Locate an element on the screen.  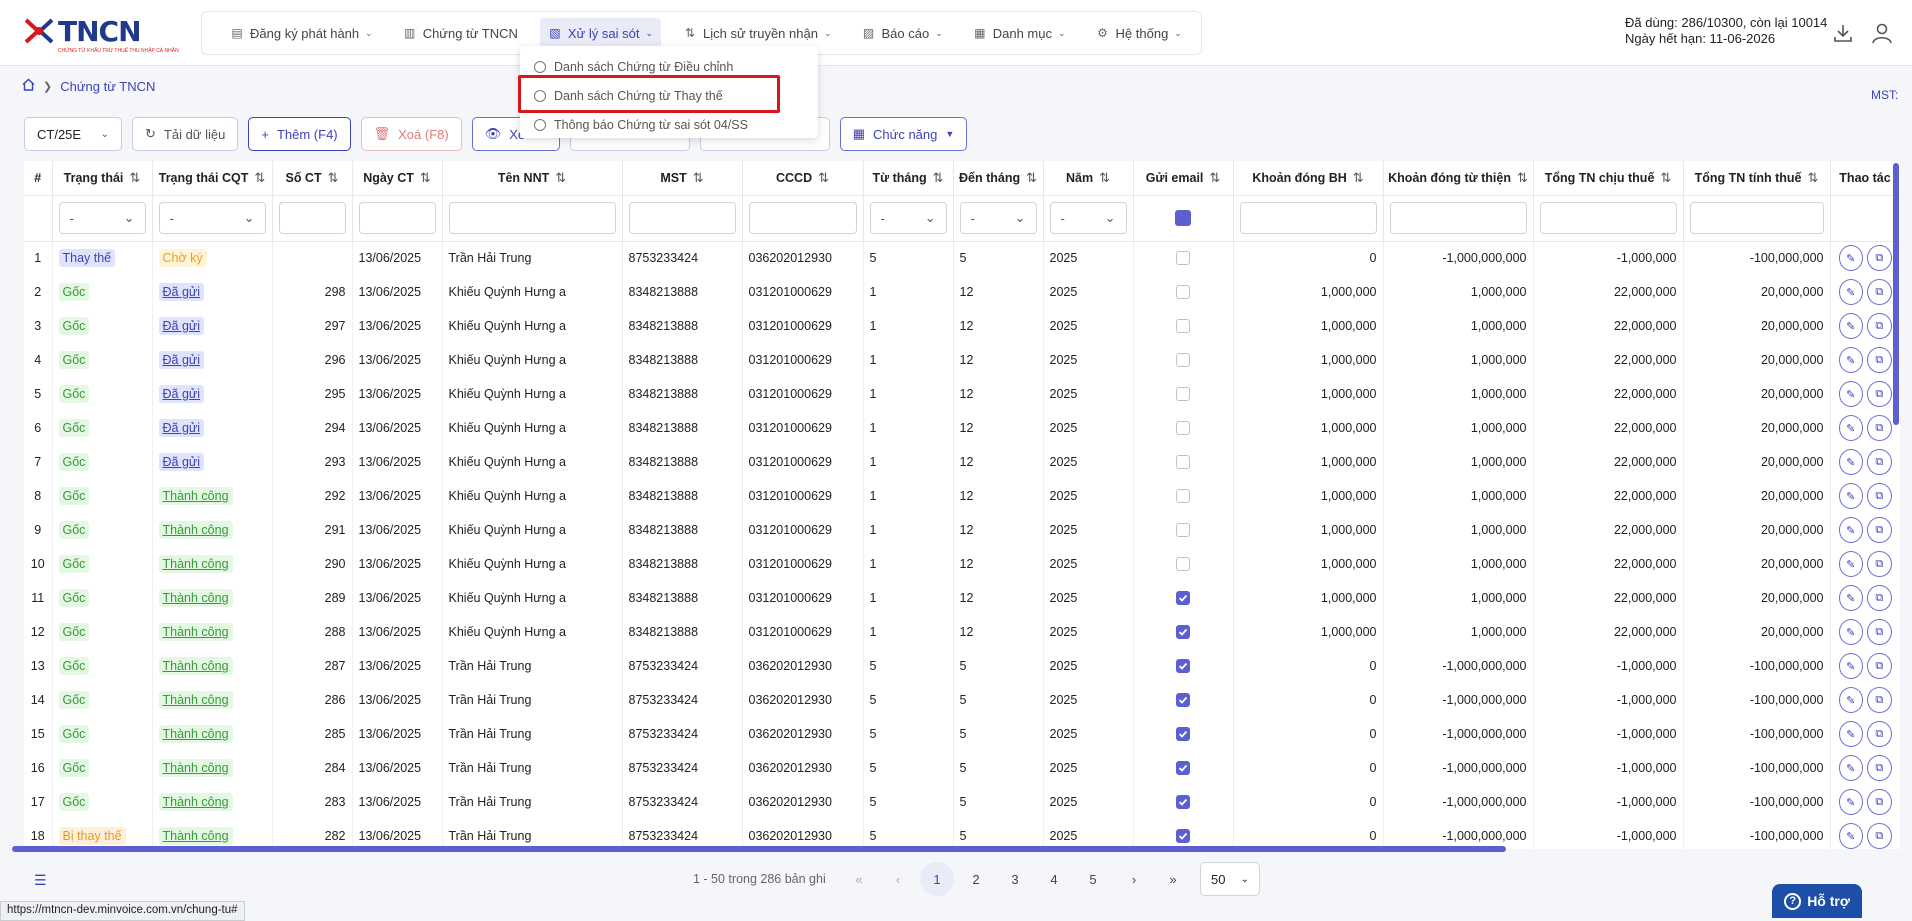
column-header-3: Số CT ⇅ is located at coordinates (312, 178).